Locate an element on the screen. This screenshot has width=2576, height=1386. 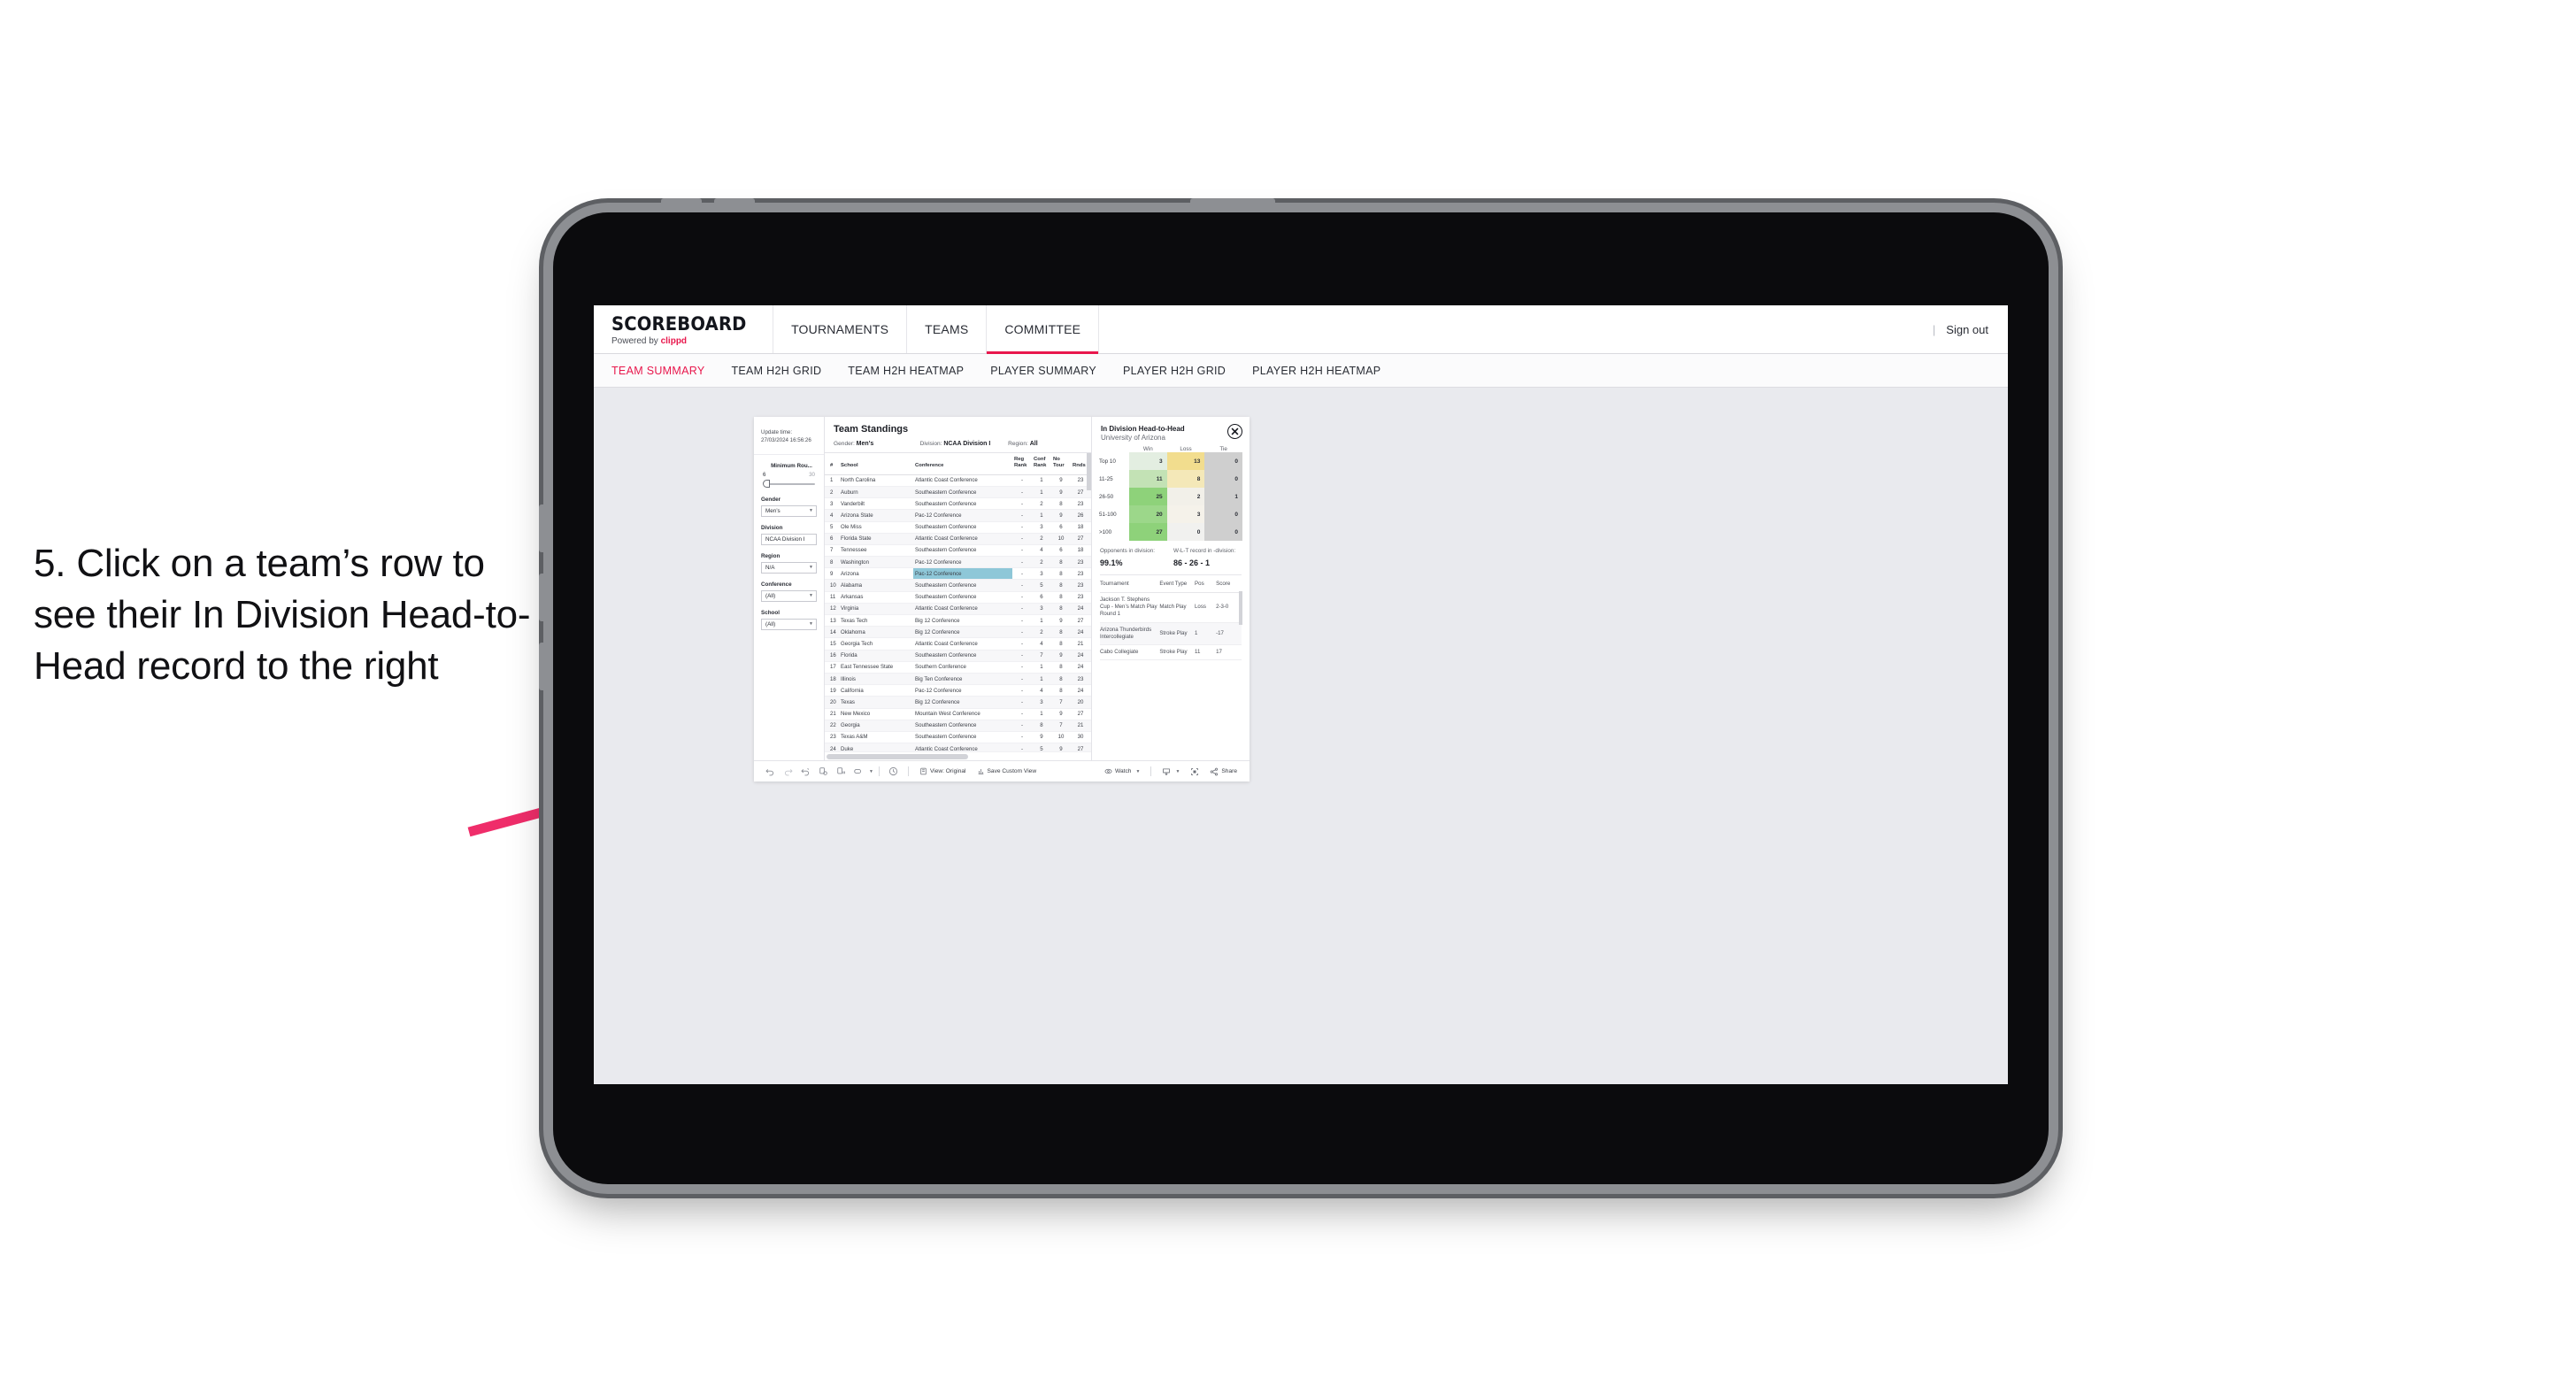
custom-view-icon is located at coordinates (858, 771).